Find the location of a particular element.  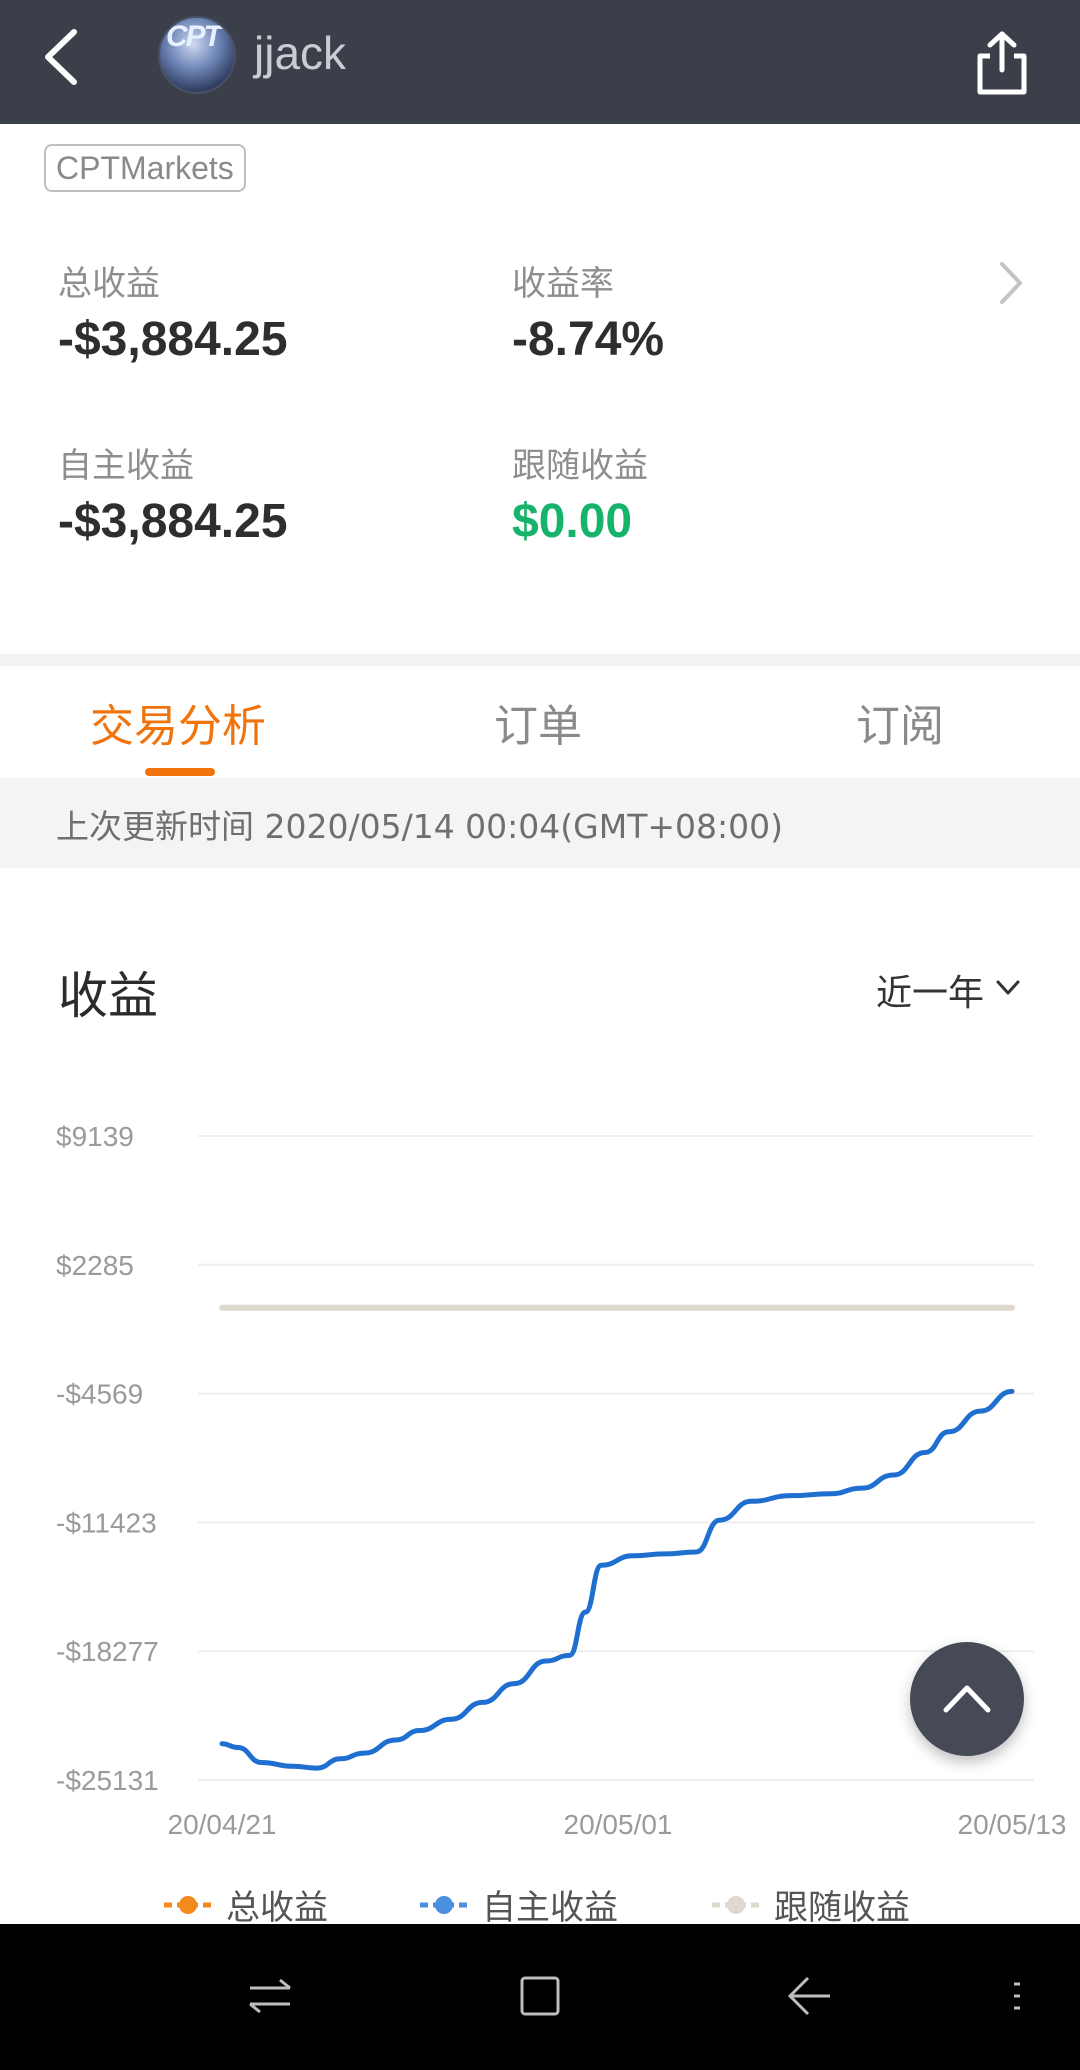

avatar: CPT is located at coordinates (197, 55).